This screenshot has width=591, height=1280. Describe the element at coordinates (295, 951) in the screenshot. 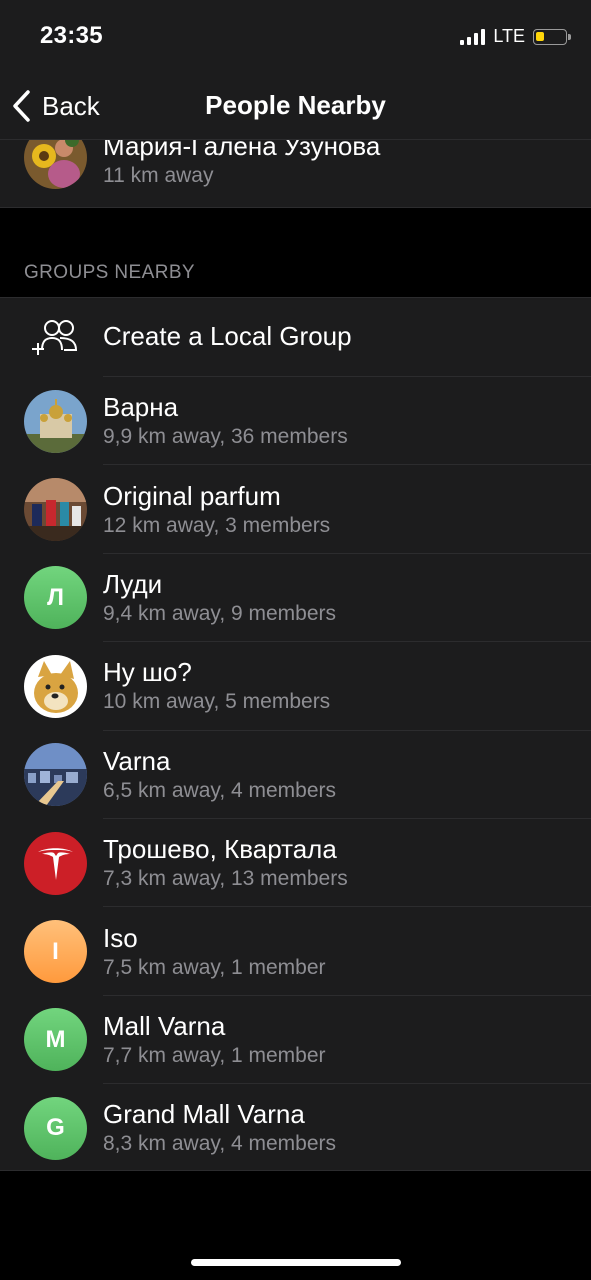

I see `group-row: I Iso 7,5 km away, 1 member` at that location.